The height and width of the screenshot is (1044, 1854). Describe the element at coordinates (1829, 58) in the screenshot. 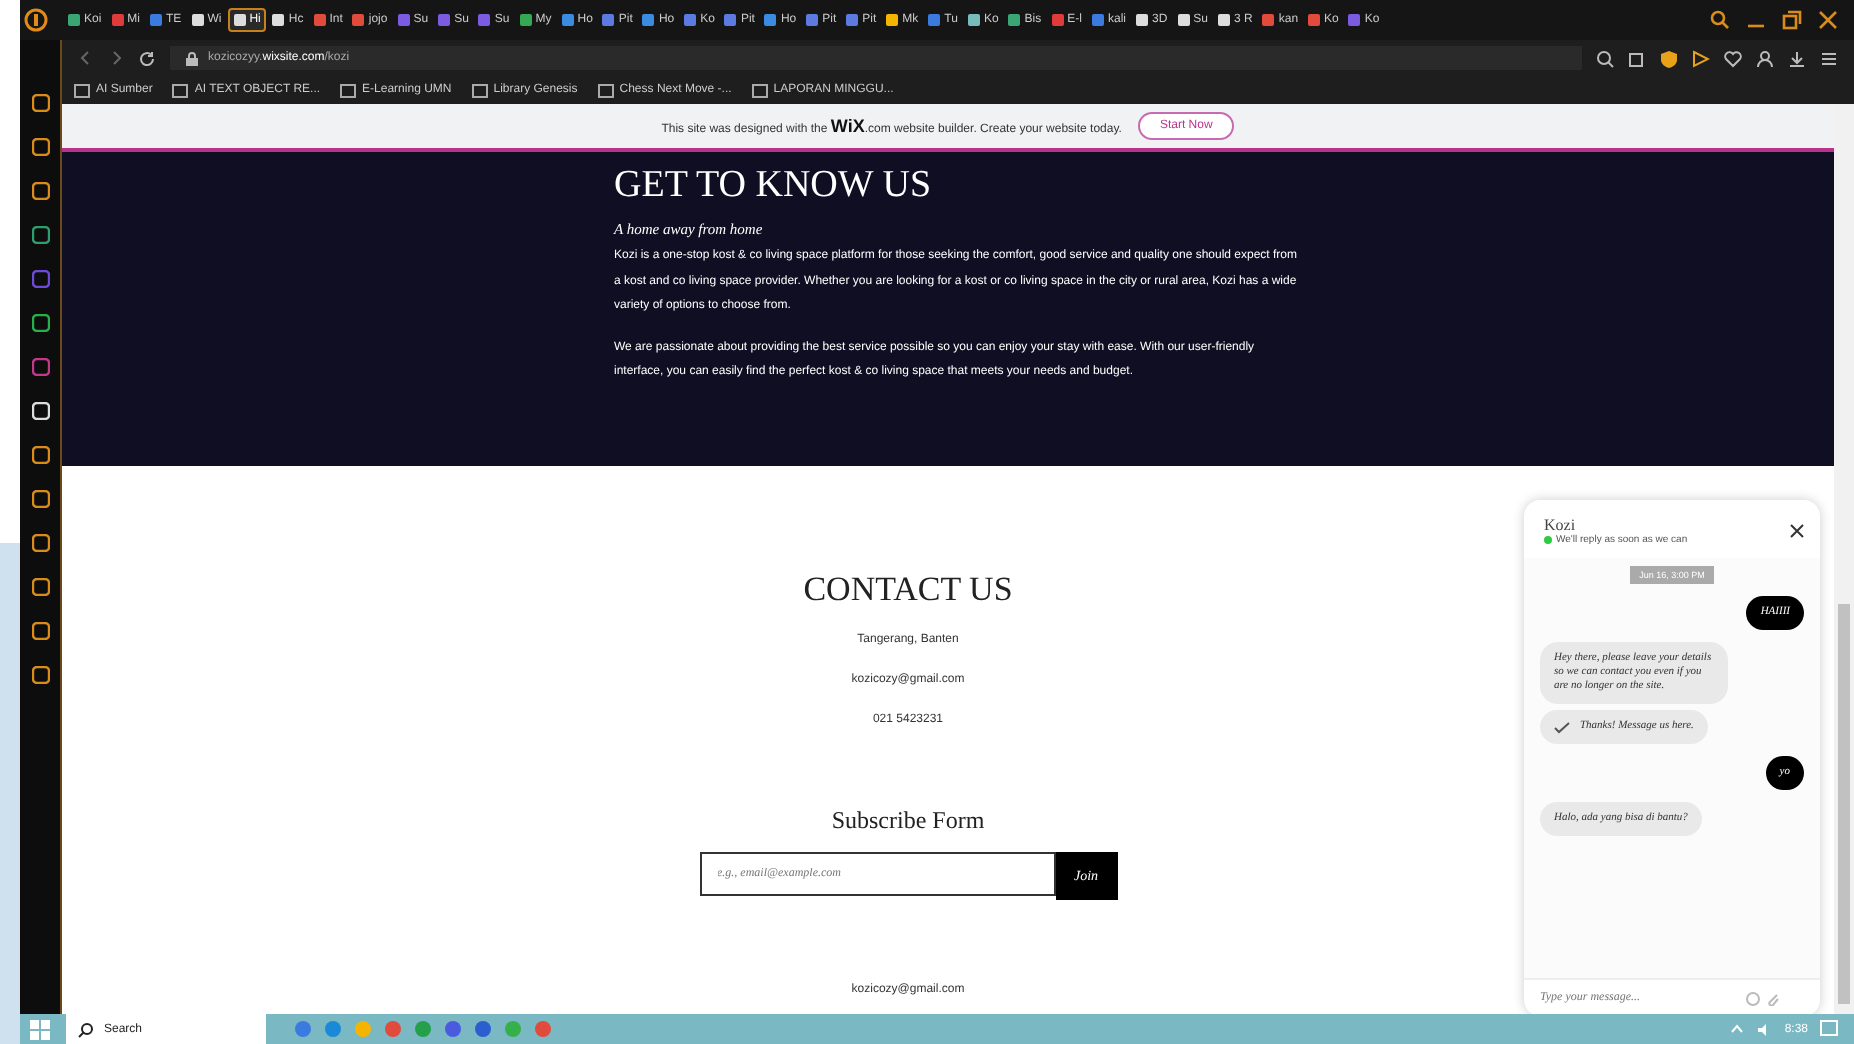

I see `menu-icon` at that location.